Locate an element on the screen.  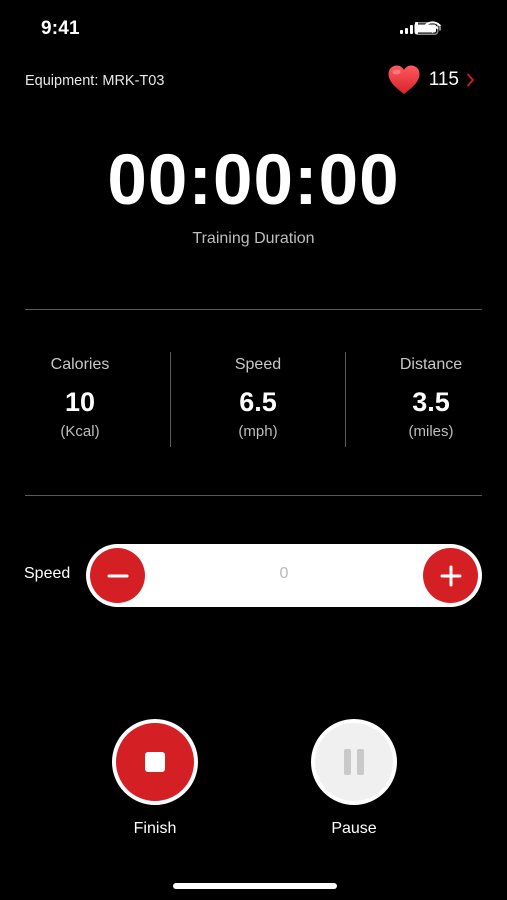
plus-icon is located at coordinates (450, 575).